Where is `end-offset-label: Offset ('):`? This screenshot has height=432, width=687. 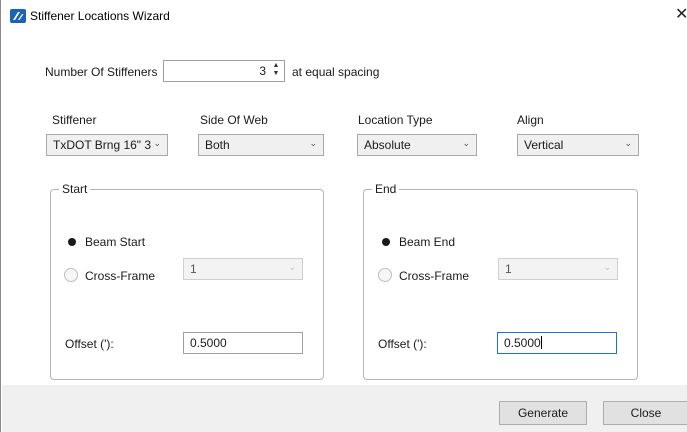 end-offset-label: Offset ('): is located at coordinates (402, 344).